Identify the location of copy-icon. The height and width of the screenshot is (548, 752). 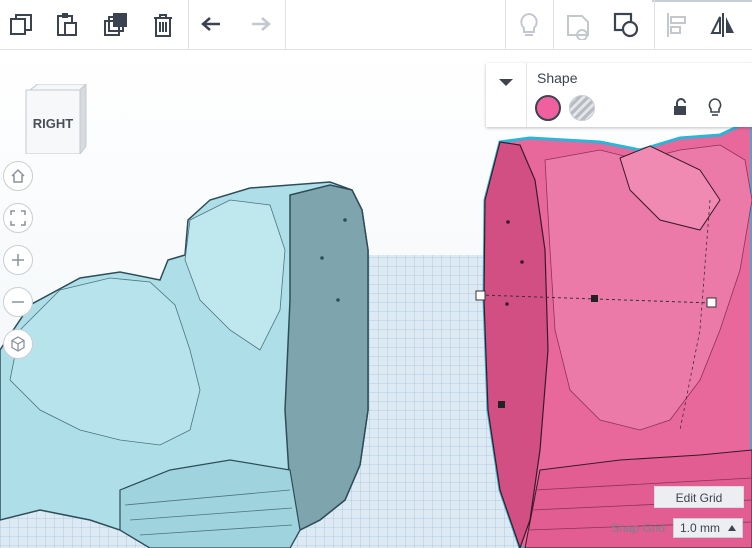
(21, 24).